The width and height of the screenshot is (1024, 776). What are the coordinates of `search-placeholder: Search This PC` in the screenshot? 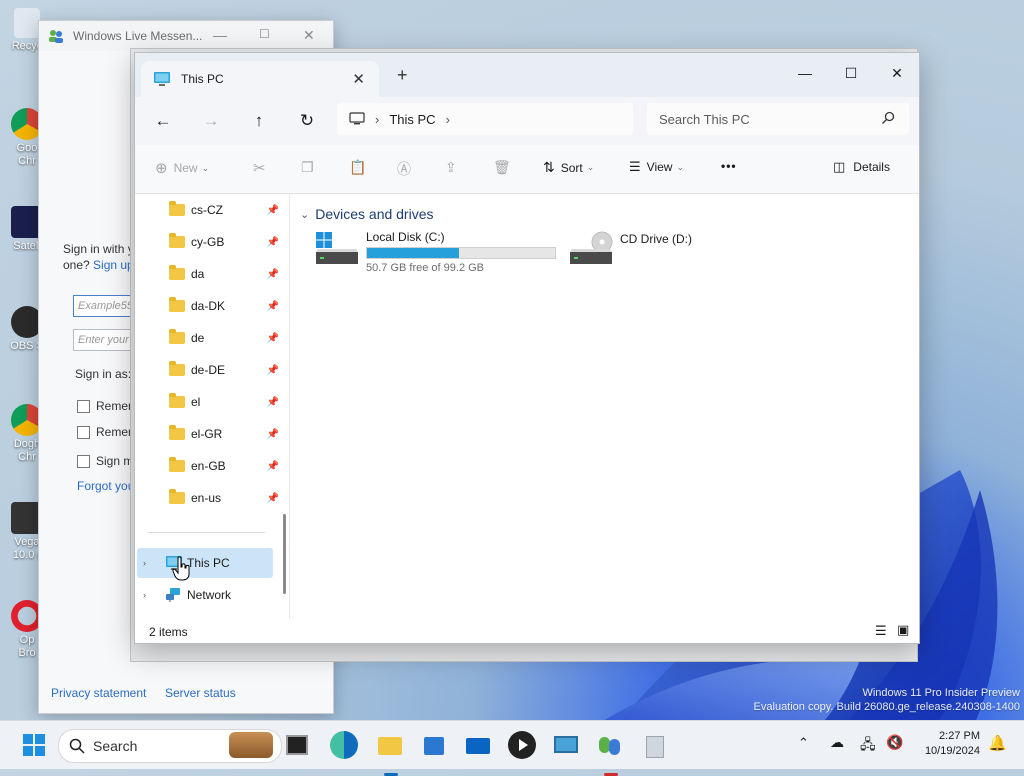 It's located at (704, 119).